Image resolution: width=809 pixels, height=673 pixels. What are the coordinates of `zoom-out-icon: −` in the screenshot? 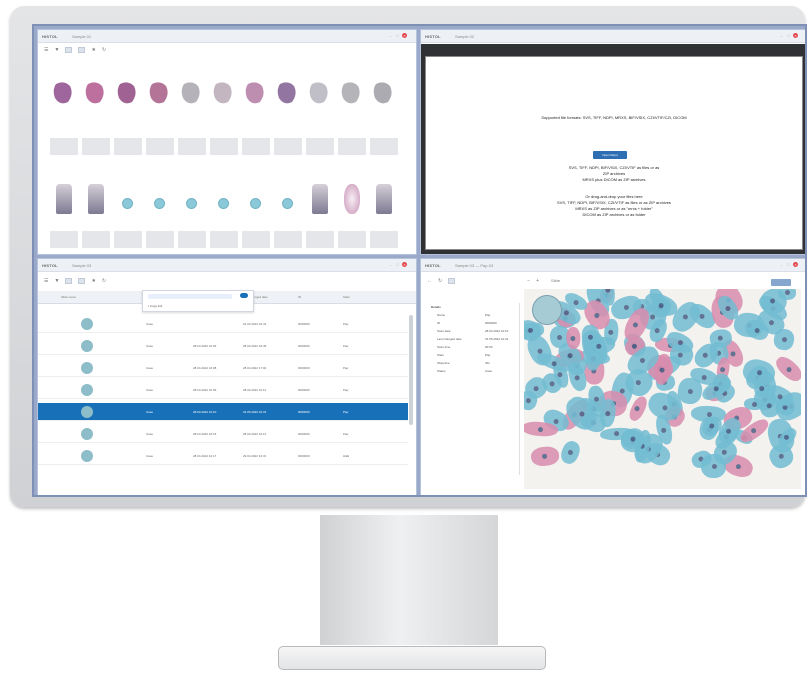 It's located at (528, 281).